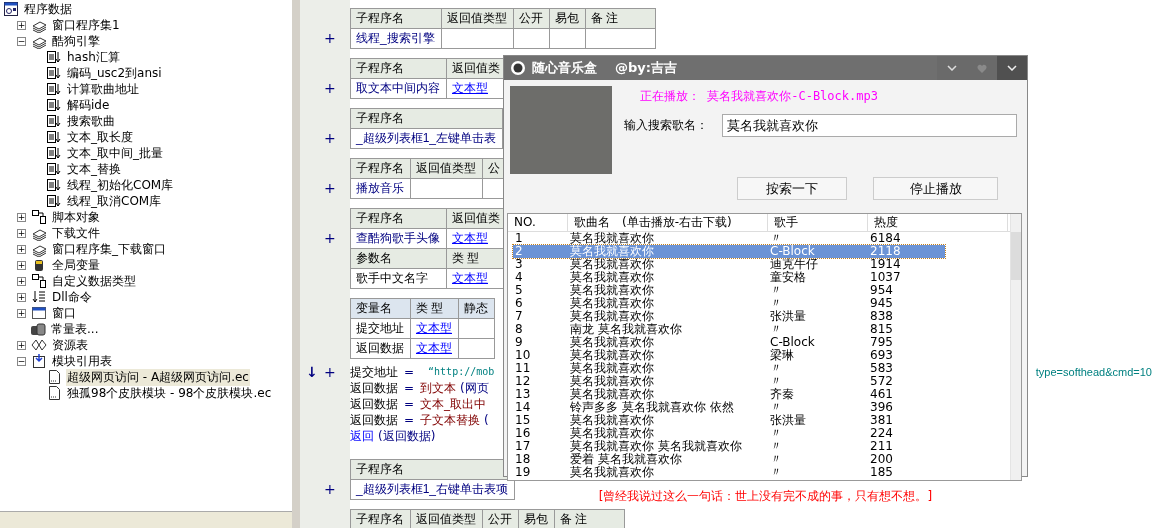 The height and width of the screenshot is (528, 1152). What do you see at coordinates (729, 342) in the screenshot?
I see `song-row: 9 莫名我就喜欢你 C-Block 795` at bounding box center [729, 342].